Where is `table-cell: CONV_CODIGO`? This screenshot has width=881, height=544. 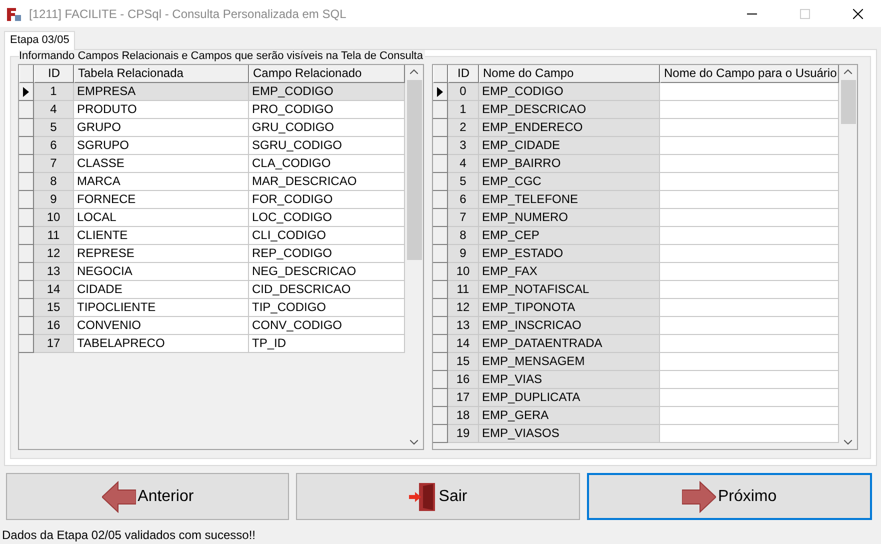 table-cell: CONV_CODIGO is located at coordinates (327, 326).